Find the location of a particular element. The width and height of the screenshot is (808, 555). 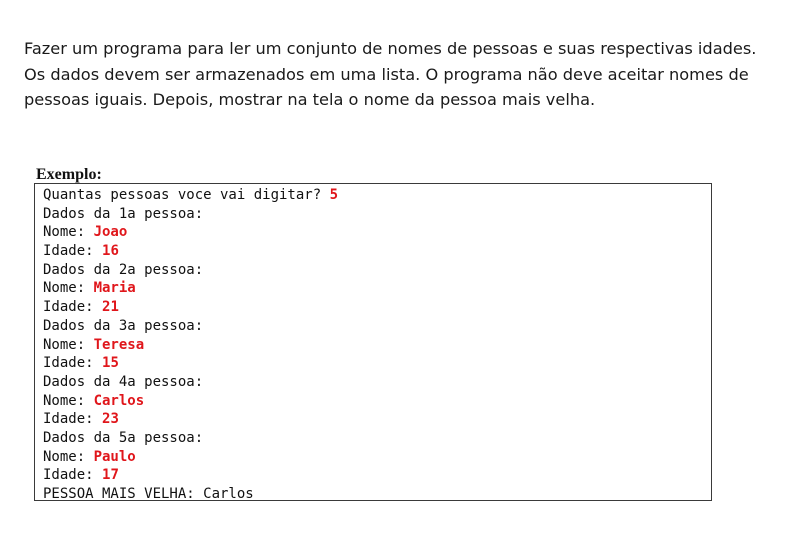

console-prompt: Dados da 3a pessoa: is located at coordinates (123, 325).